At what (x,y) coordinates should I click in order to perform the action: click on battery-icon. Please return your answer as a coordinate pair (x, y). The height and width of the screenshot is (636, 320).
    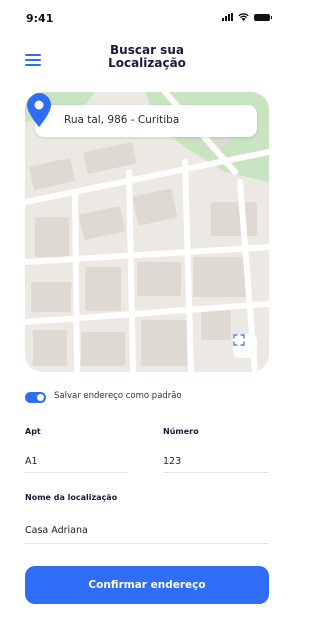
    Looking at the image, I should click on (263, 17).